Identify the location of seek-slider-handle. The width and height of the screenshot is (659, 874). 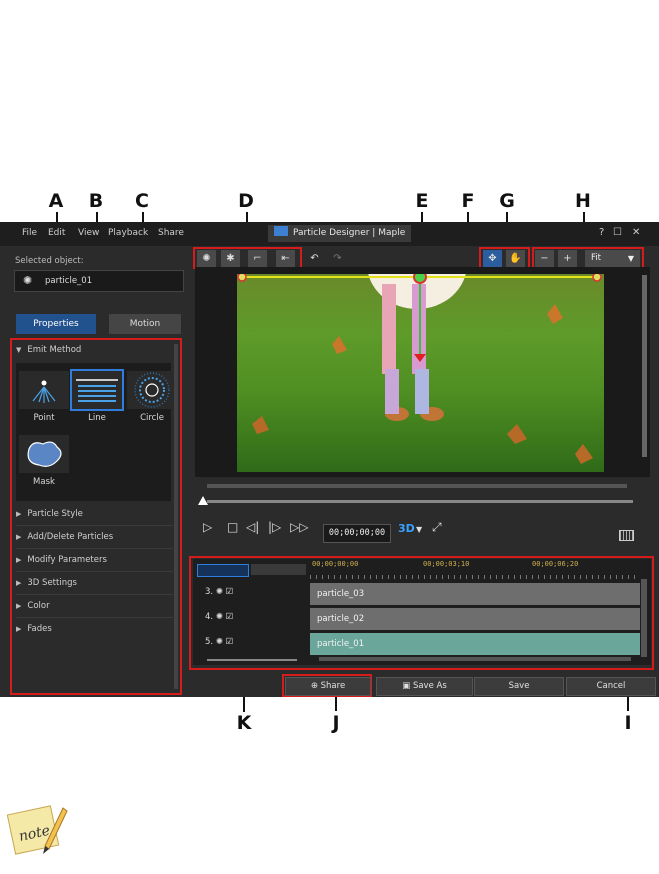
(203, 500).